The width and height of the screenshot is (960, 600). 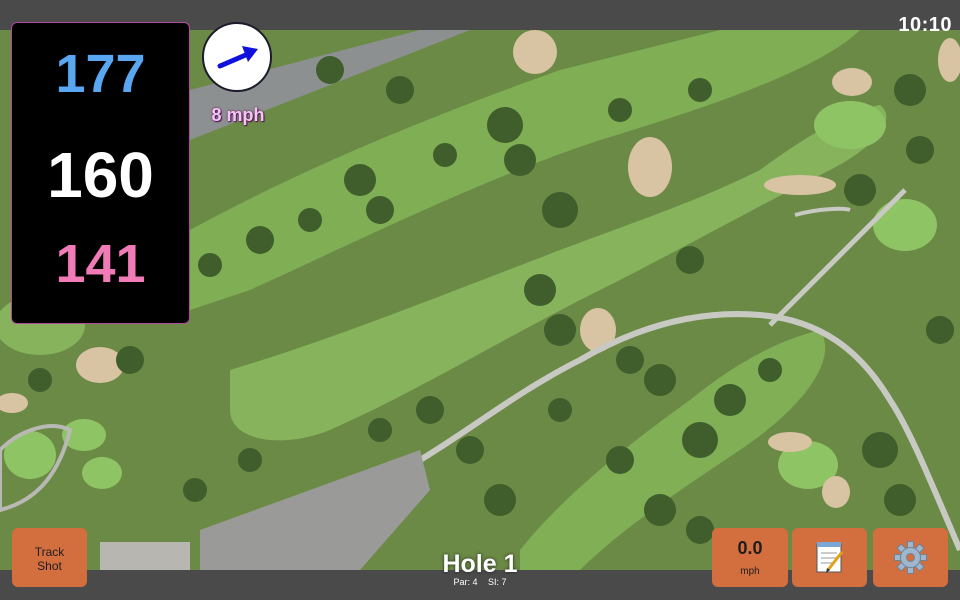 What do you see at coordinates (49, 552) in the screenshot?
I see `track-shot-label-line1: Track` at bounding box center [49, 552].